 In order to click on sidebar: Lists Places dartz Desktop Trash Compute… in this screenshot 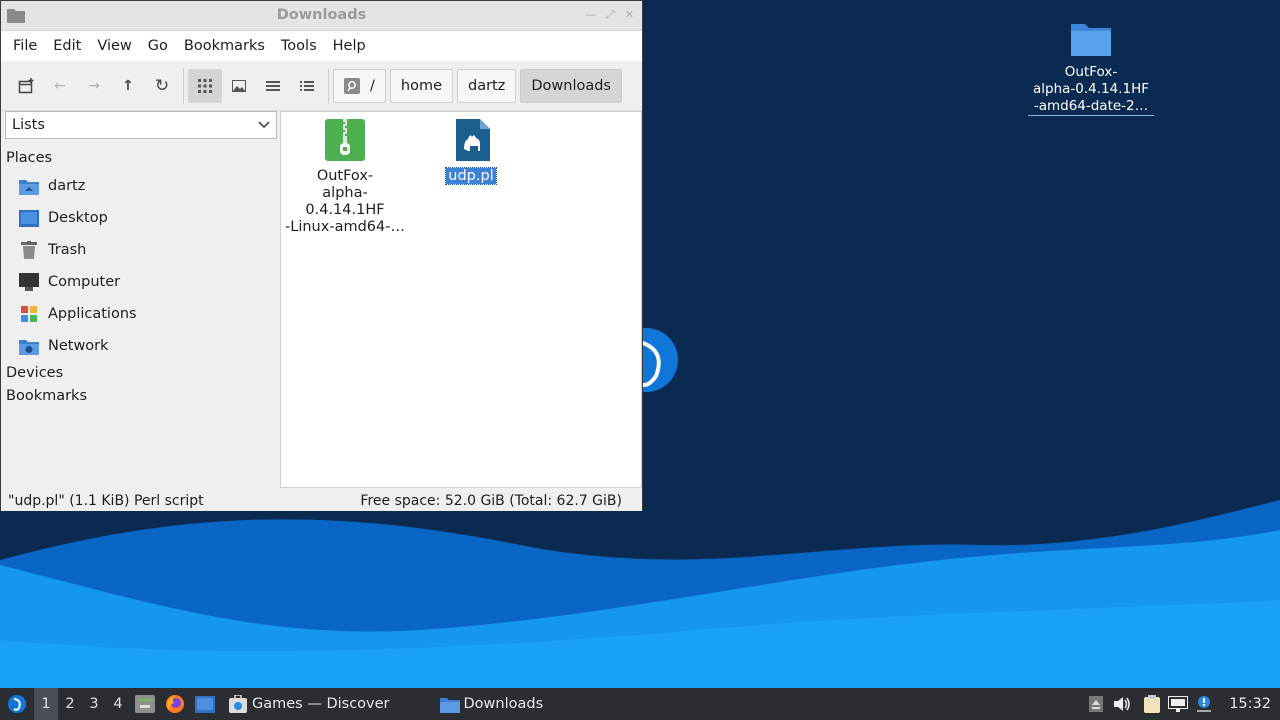, I will do `click(140, 300)`.